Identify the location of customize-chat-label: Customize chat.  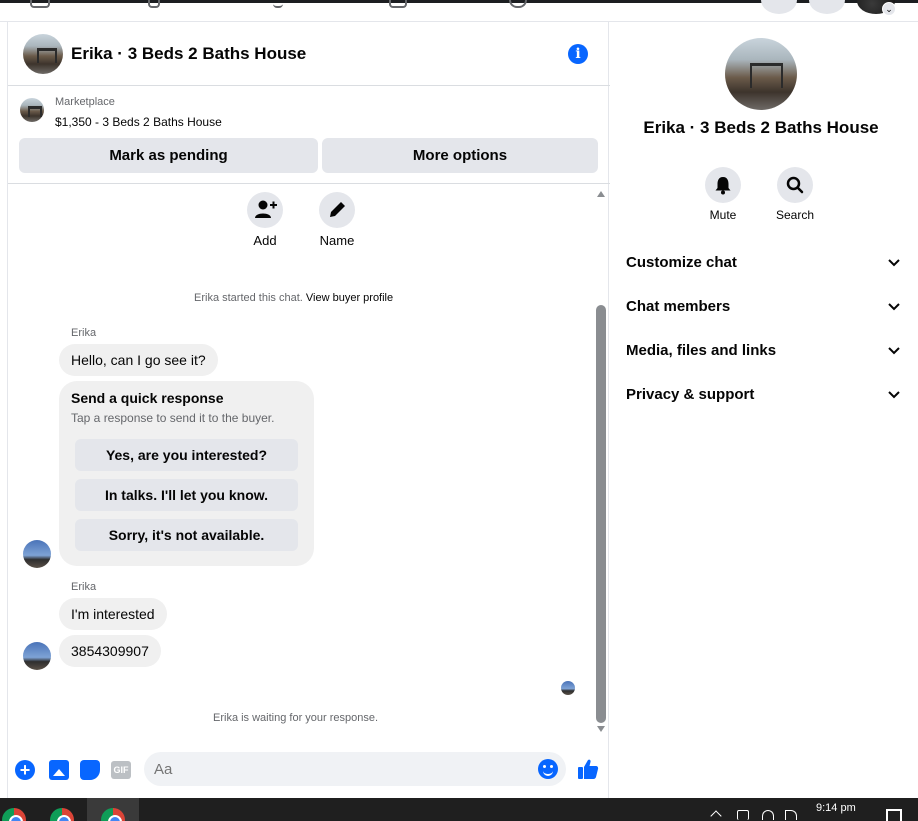
(681, 262).